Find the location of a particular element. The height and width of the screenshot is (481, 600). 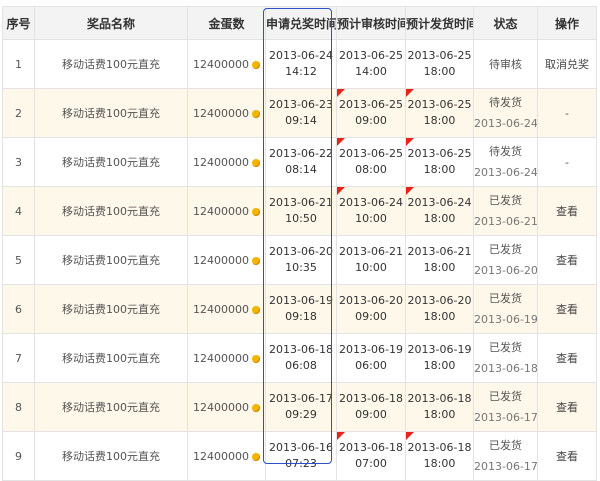

apply-clock: 07:23 is located at coordinates (301, 463).